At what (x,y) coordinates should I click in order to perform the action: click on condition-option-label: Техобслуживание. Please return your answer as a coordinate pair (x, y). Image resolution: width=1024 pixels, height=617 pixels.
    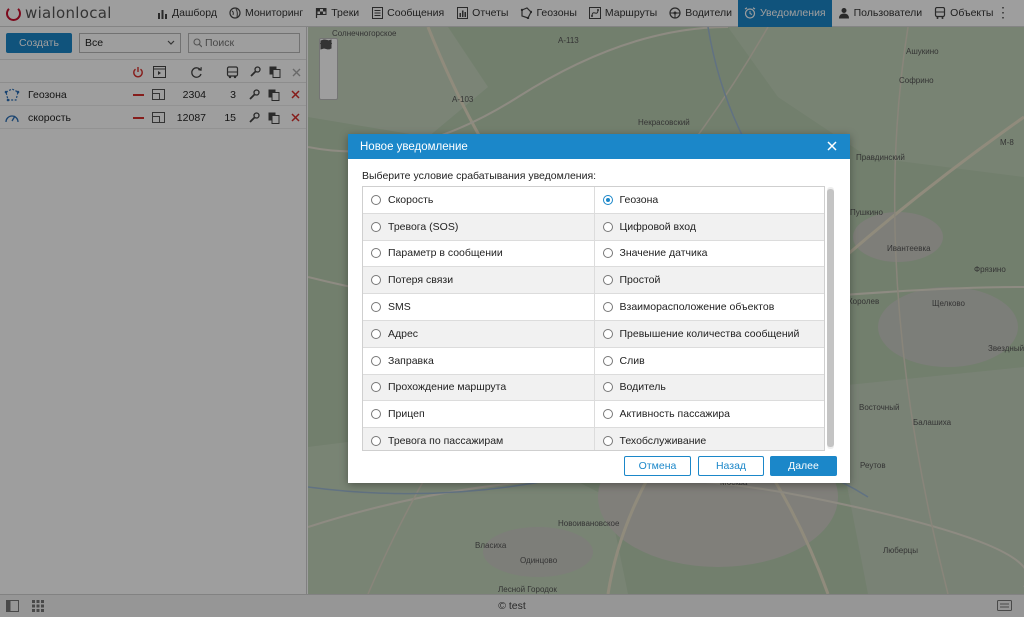
    Looking at the image, I should click on (663, 441).